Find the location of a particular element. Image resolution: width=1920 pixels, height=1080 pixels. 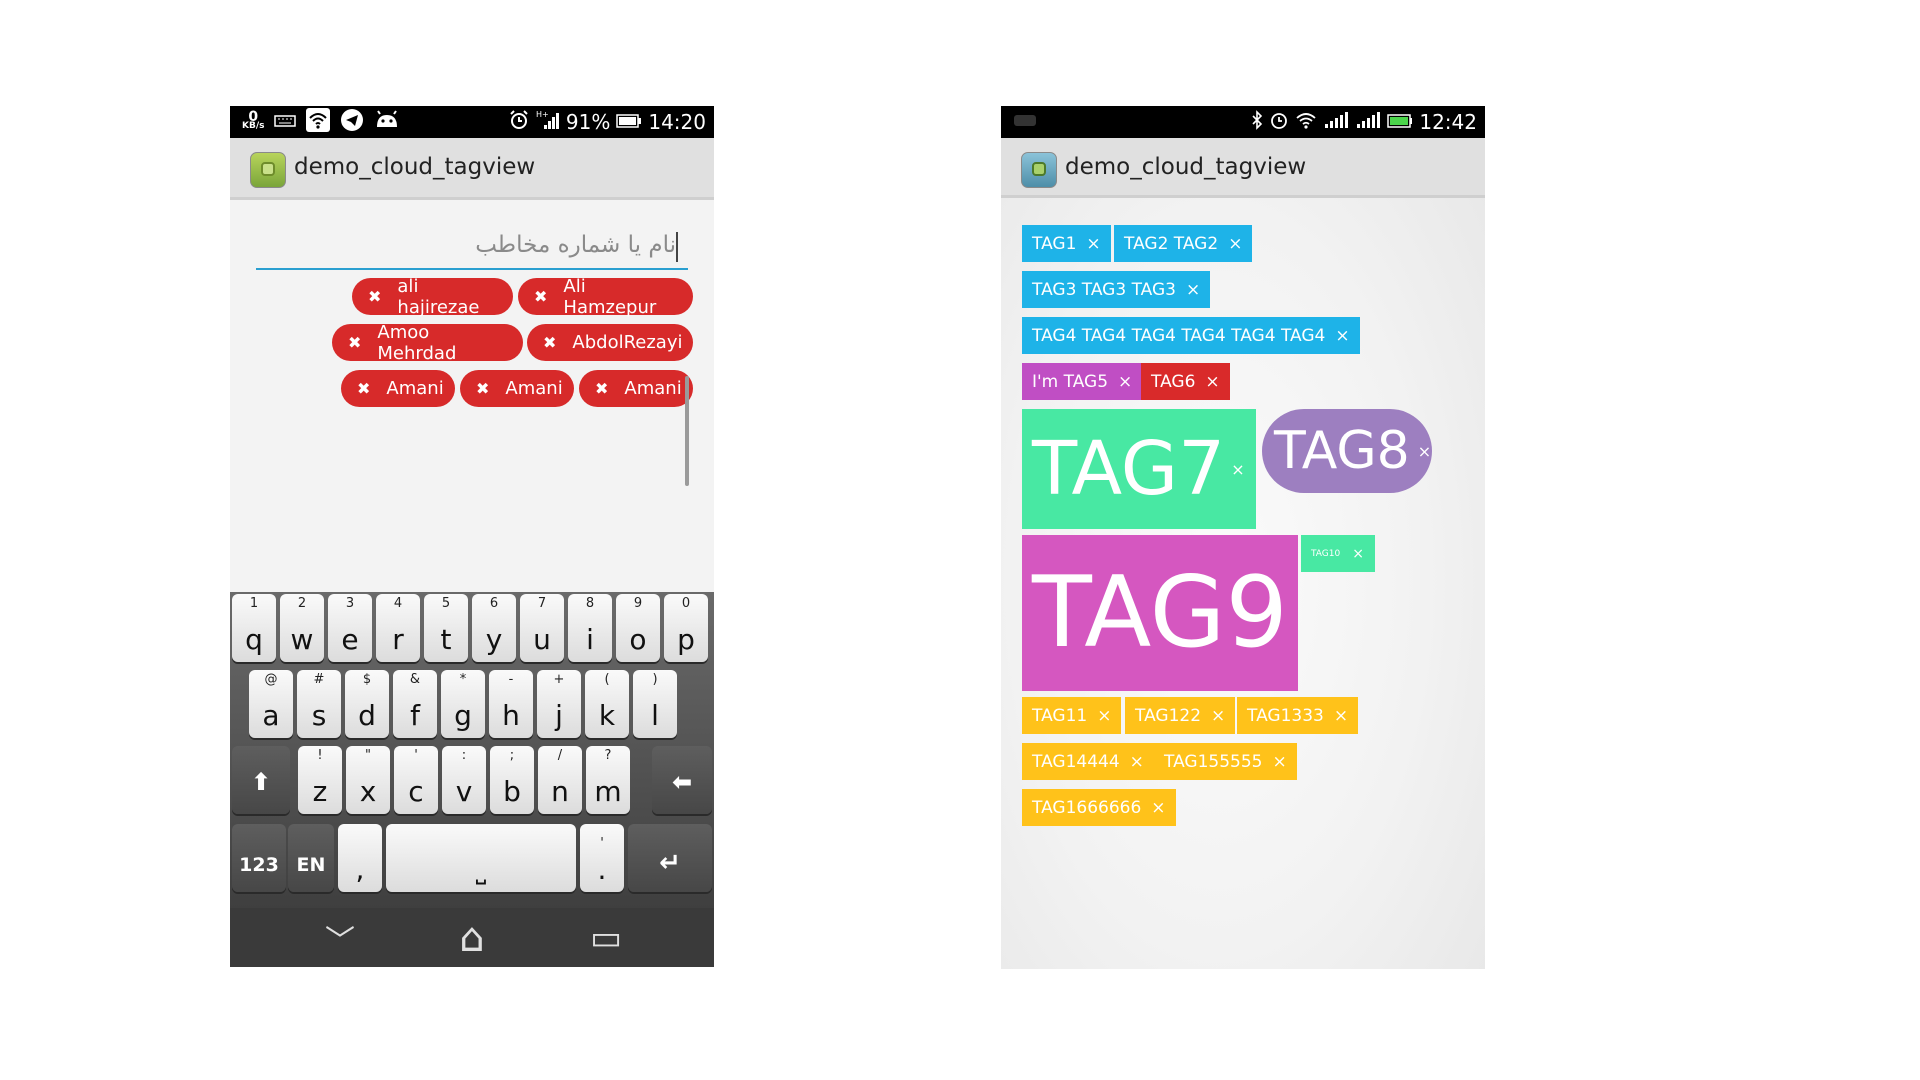

key-hint: 4 is located at coordinates (398, 603).